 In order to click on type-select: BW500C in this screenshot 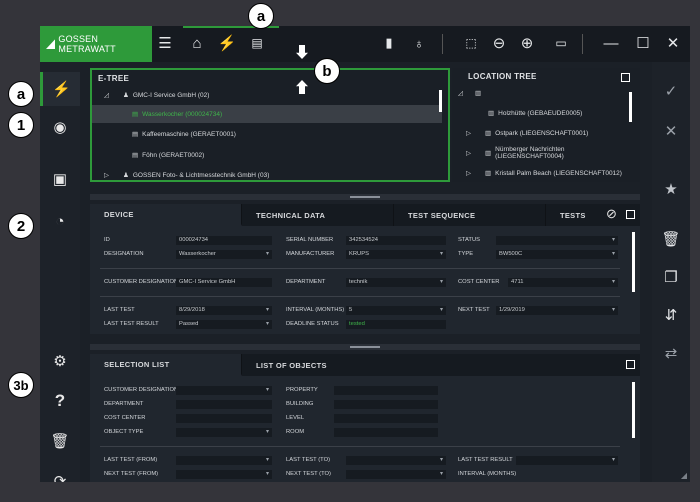, I will do `click(557, 254)`.